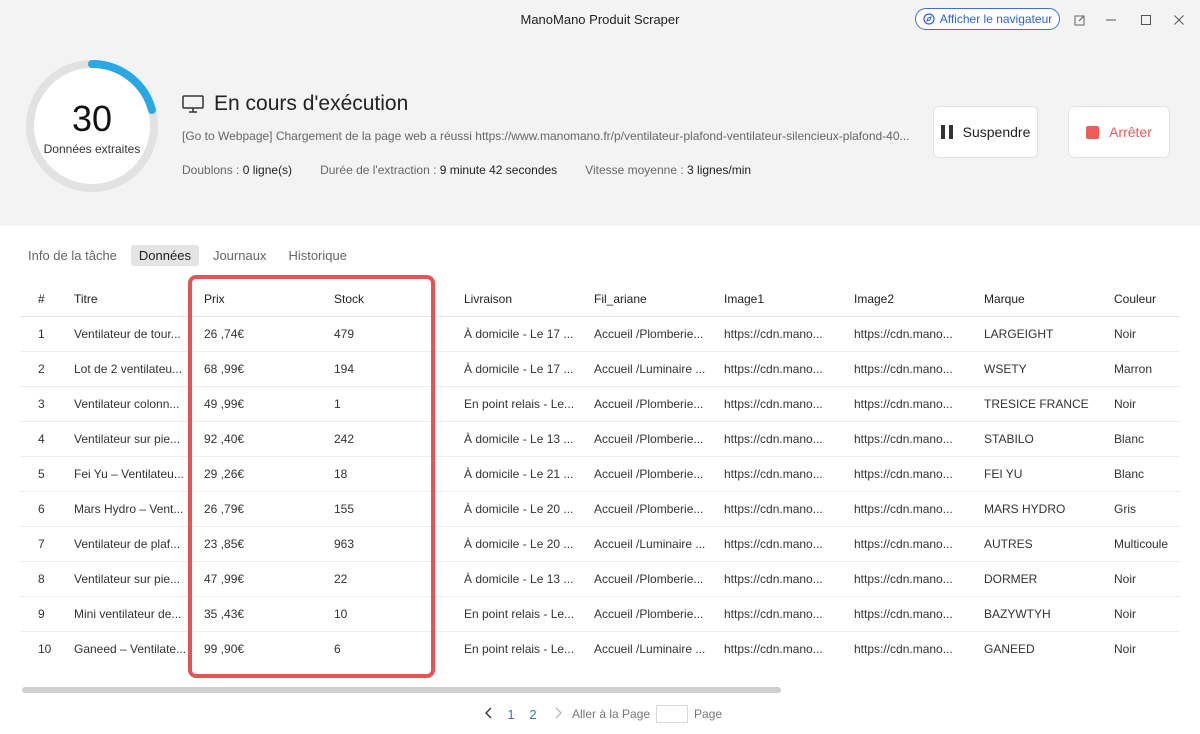 This screenshot has height=734, width=1200. I want to click on edit-icon, so click(1080, 20).